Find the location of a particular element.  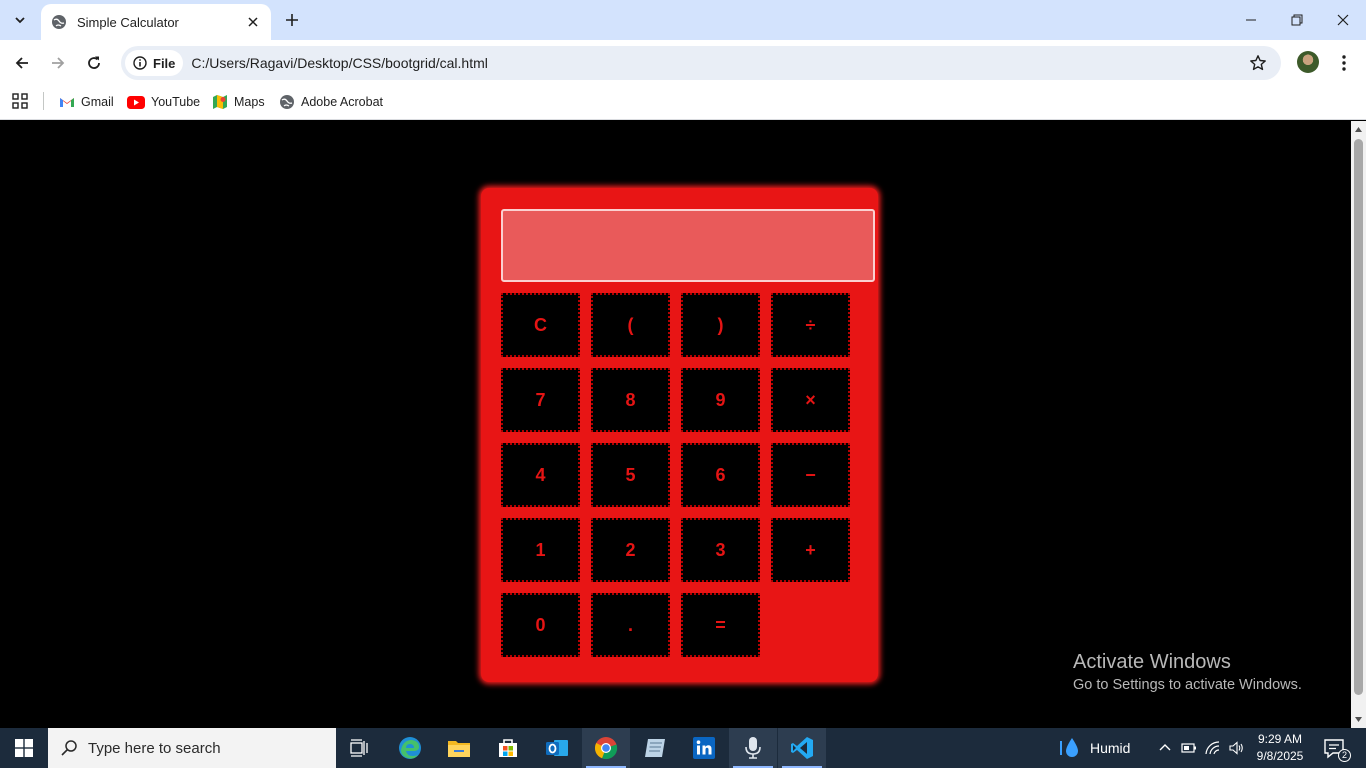

tab-search-button is located at coordinates (20, 20).